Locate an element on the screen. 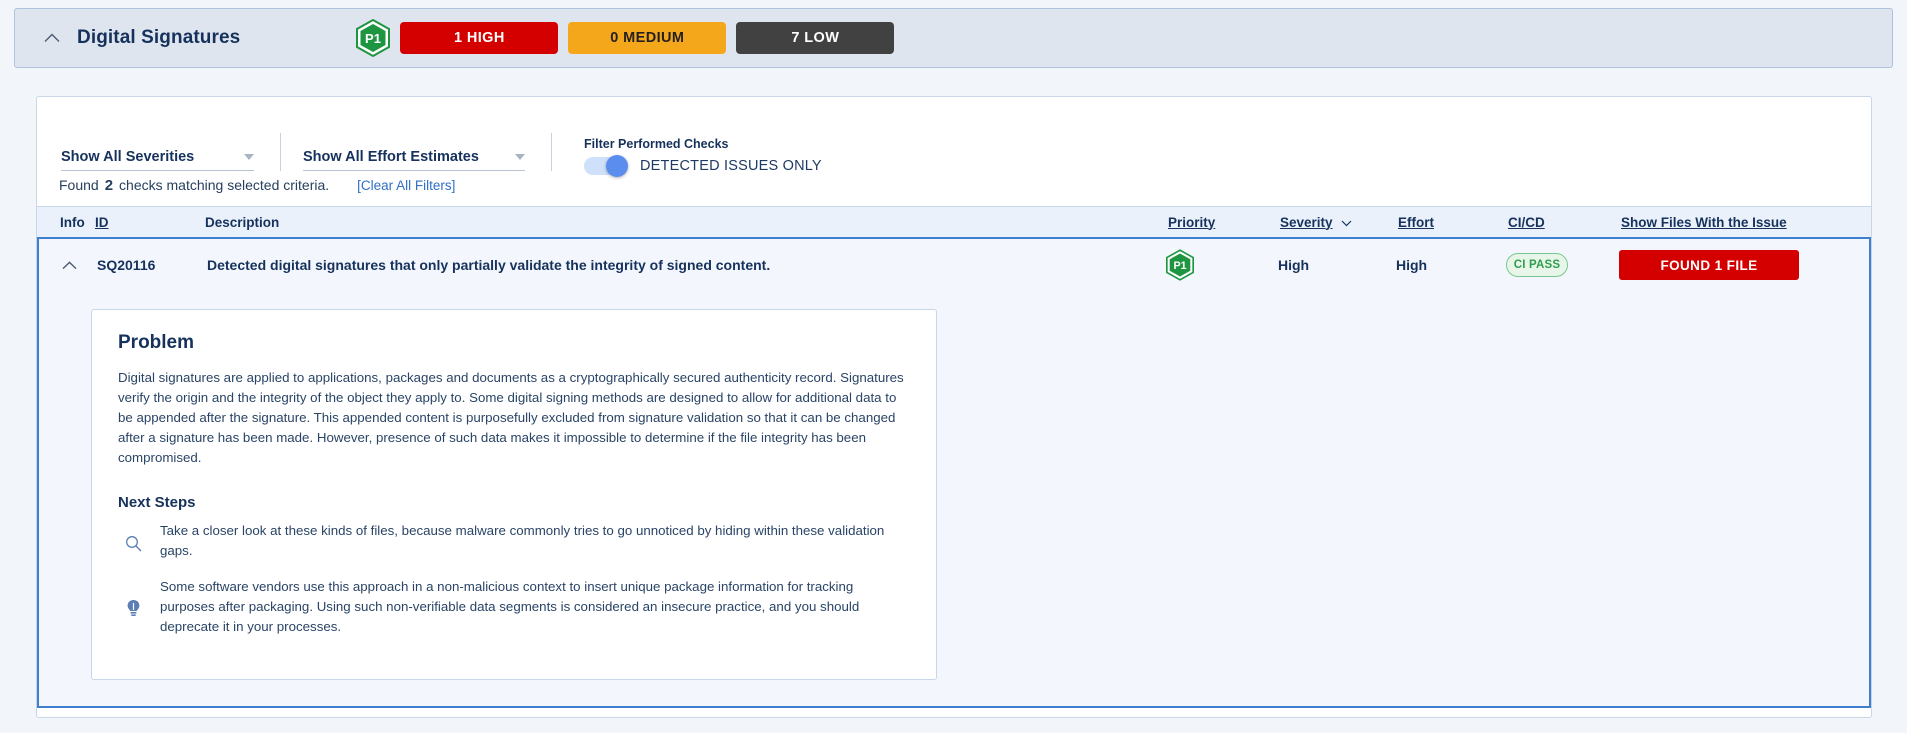 This screenshot has width=1907, height=733. chevron-up-icon is located at coordinates (52, 38).